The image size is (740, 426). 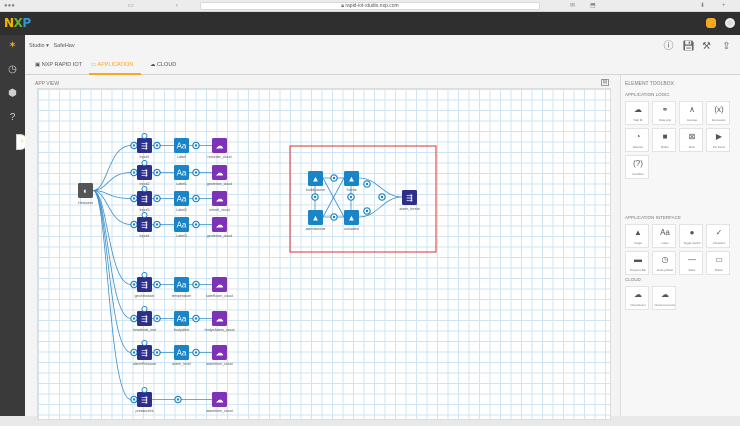 What do you see at coordinates (12, 45) in the screenshot?
I see `nxp-star-icon: ✶` at bounding box center [12, 45].